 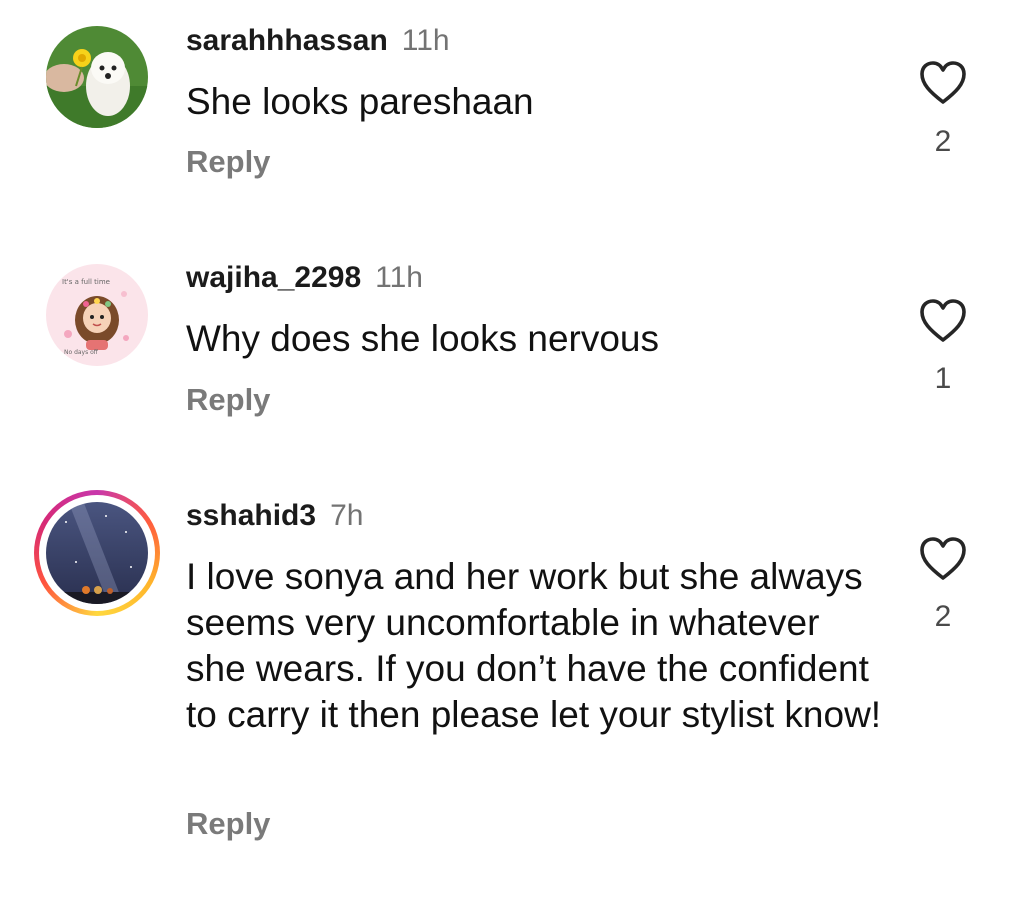 I want to click on comment-header: sarahhhassan 11h, so click(x=318, y=41).